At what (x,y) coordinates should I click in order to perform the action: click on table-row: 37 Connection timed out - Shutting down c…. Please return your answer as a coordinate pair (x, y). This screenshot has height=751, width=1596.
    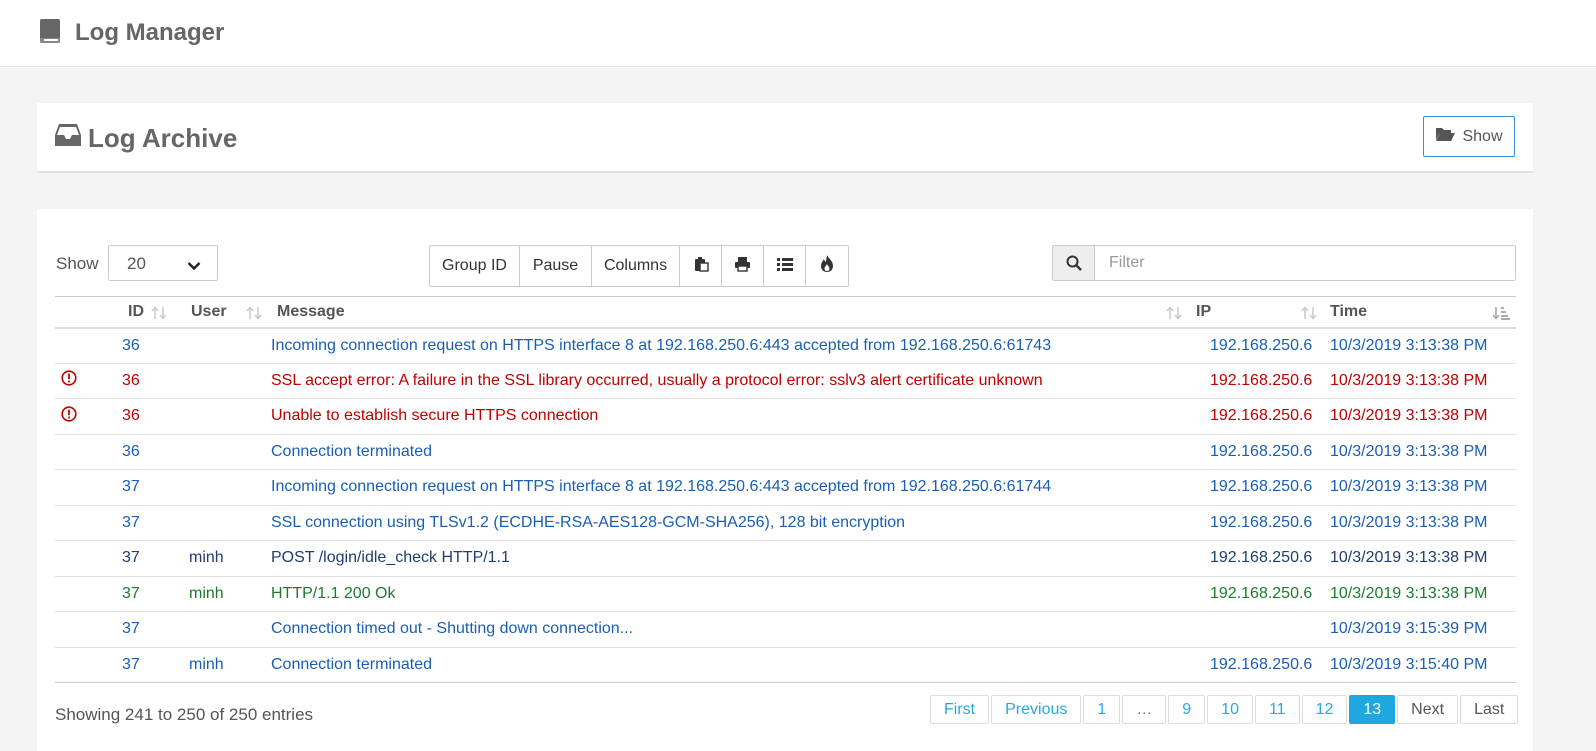
    Looking at the image, I should click on (785, 629).